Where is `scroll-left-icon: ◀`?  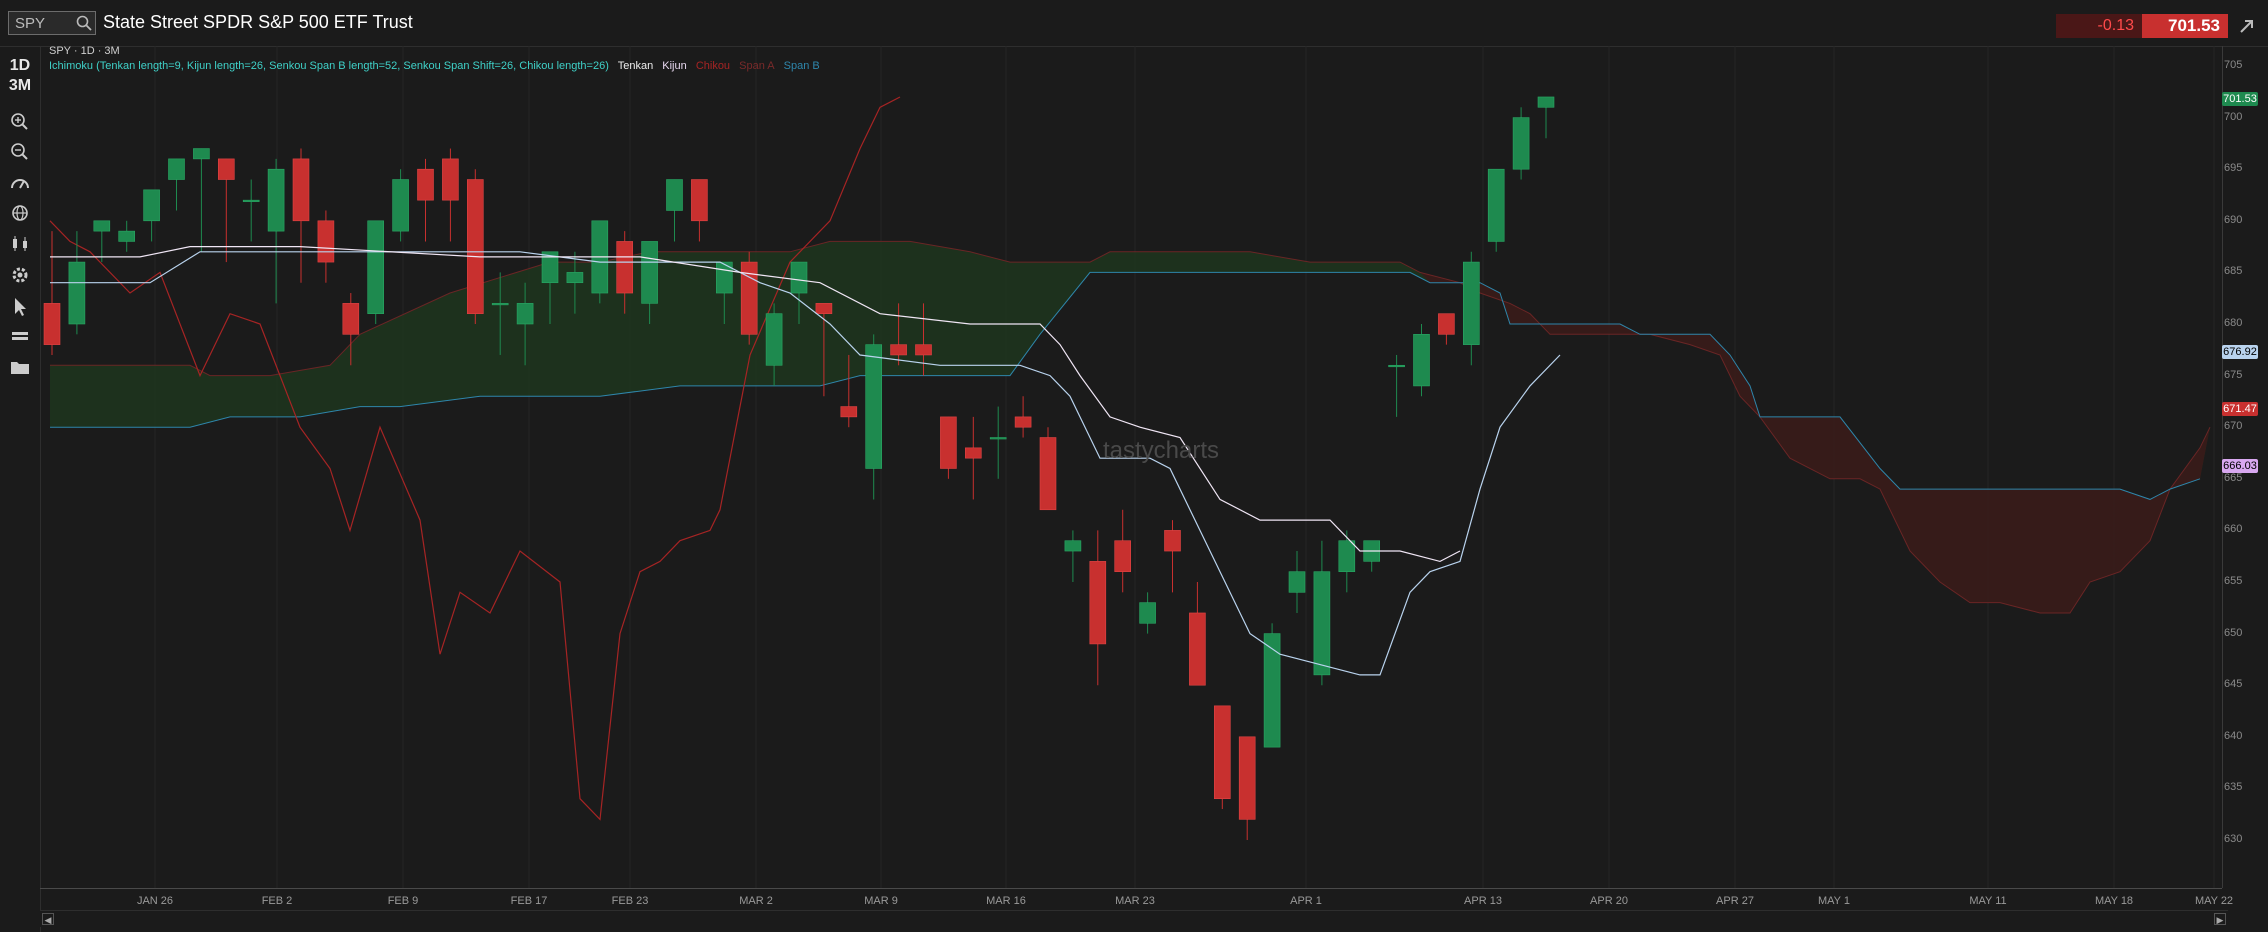
scroll-left-icon: ◀ is located at coordinates (48, 919).